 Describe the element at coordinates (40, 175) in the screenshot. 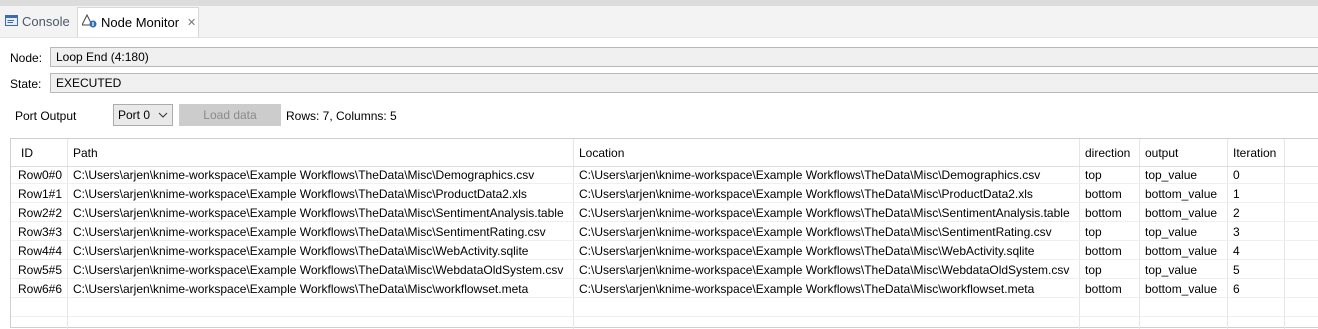

I see `cell-id: Row0#0` at that location.